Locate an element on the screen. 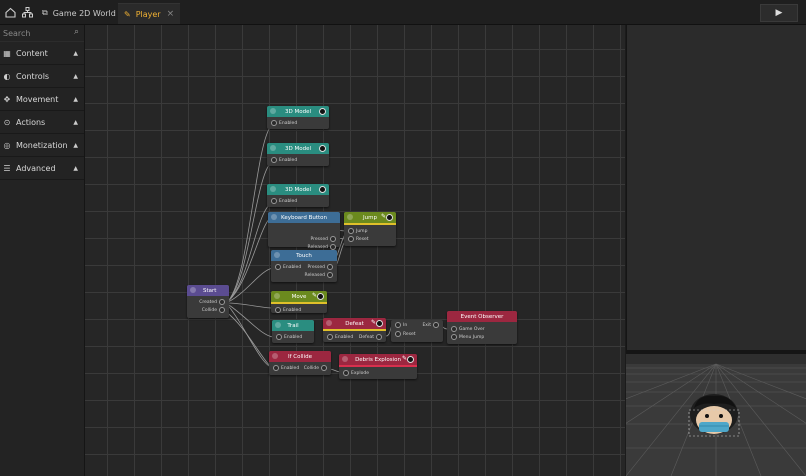 This screenshot has height=476, width=806. node-header: Defeat ✎ is located at coordinates (354, 324).